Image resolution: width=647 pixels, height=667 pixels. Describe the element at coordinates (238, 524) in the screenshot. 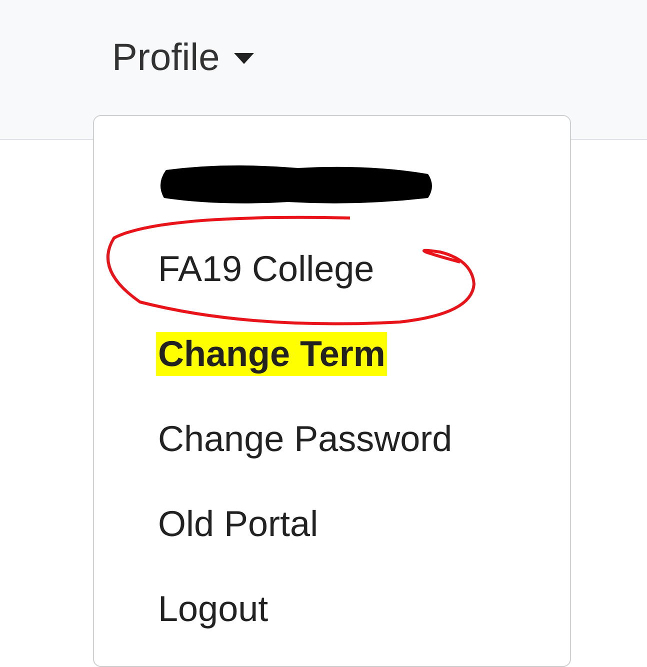

I see `menu-item: Old Portal` at that location.